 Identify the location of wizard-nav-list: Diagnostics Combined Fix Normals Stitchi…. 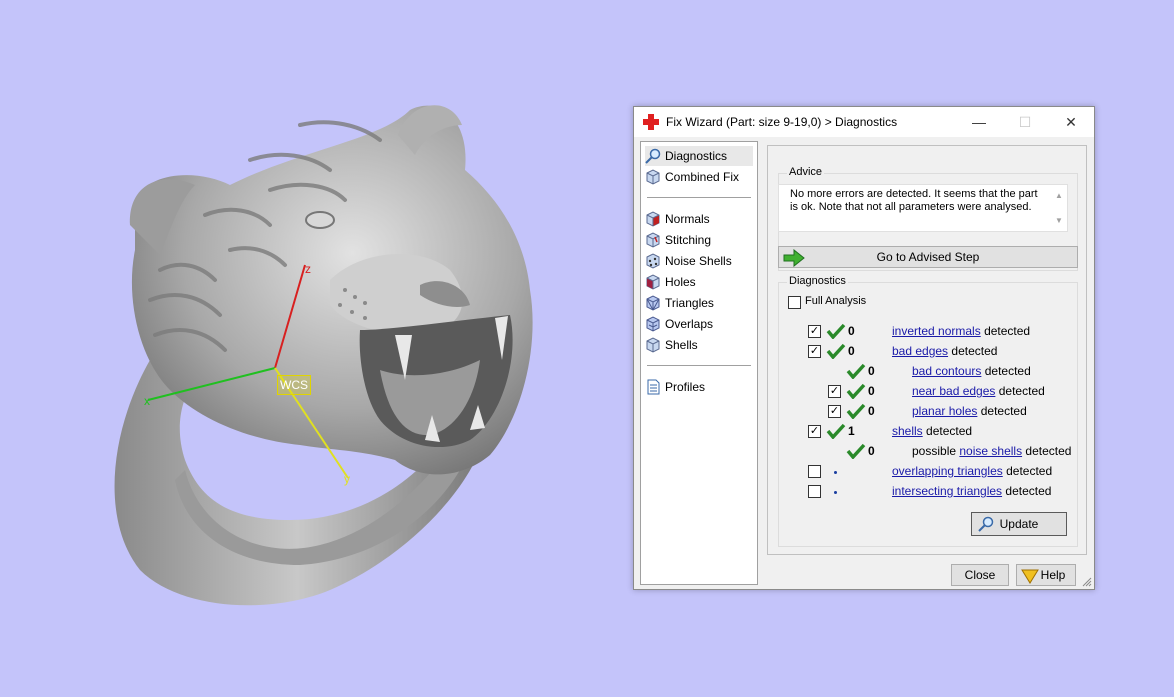
(699, 363).